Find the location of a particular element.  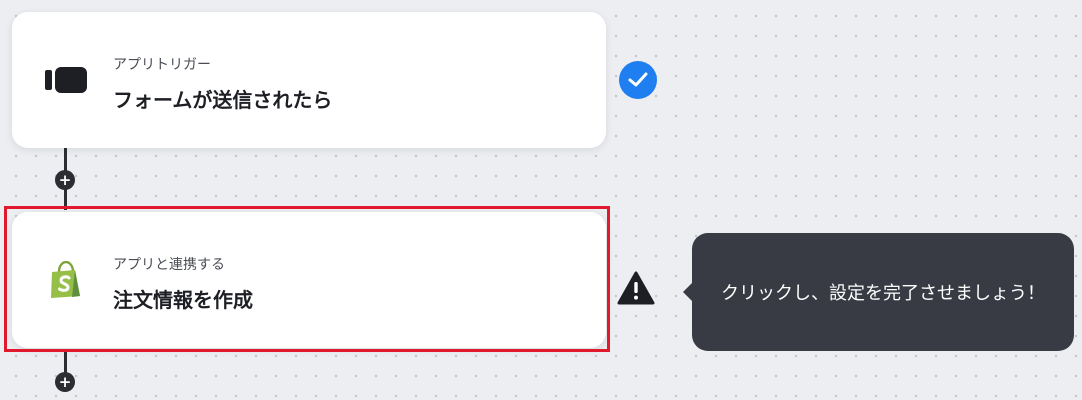

tooltip-text: クリックし、設定を完了させましょう！ is located at coordinates (883, 293).